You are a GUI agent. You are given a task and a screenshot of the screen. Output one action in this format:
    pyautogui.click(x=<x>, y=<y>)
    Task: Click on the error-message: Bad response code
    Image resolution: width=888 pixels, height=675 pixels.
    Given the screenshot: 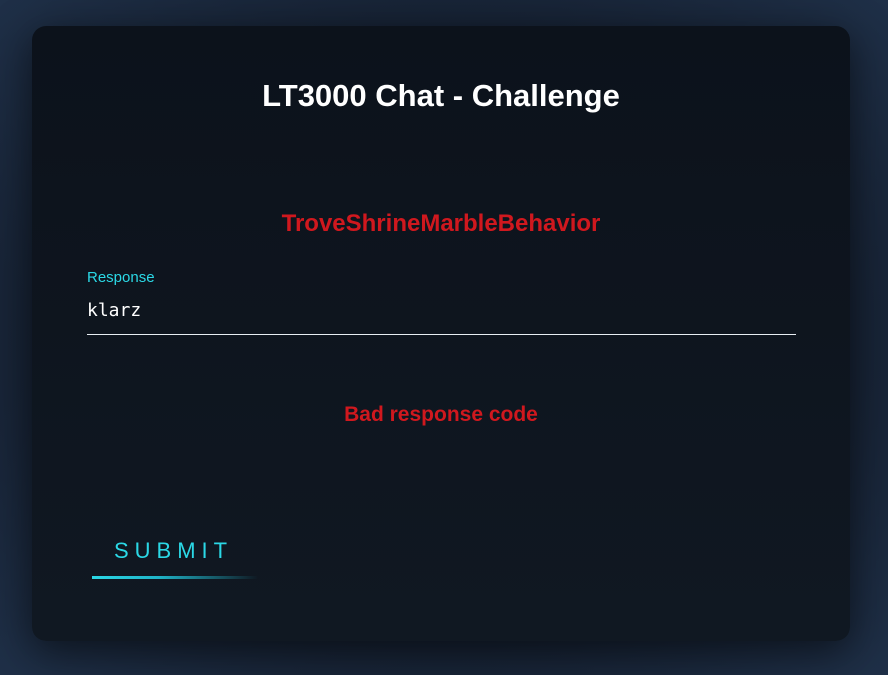 What is the action you would take?
    pyautogui.click(x=441, y=414)
    